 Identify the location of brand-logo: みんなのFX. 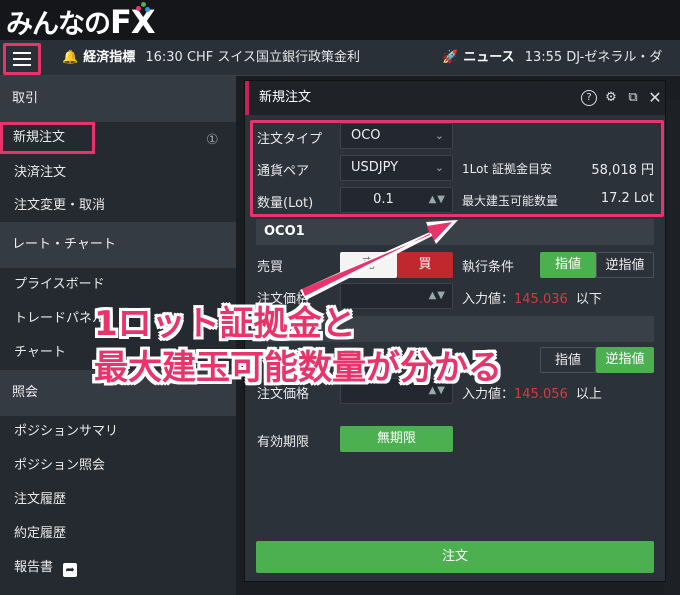
(81, 21).